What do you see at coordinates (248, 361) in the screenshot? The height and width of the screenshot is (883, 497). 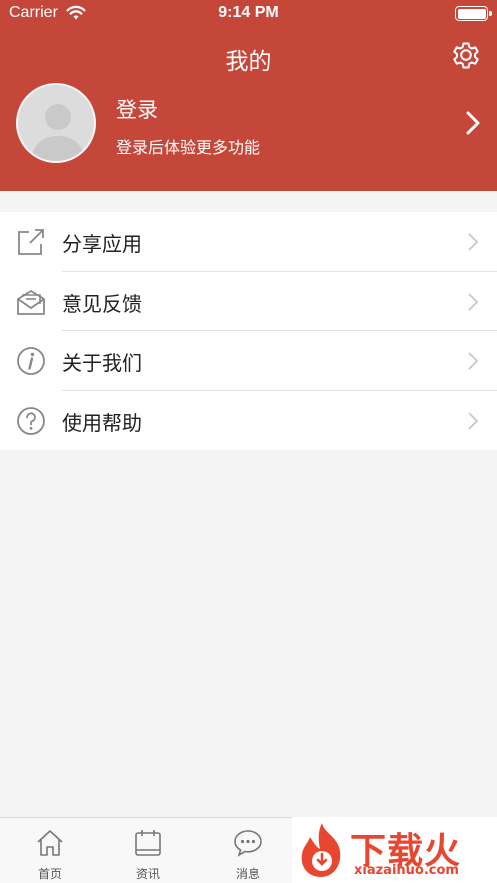 I see `menu-item-about: 关于我们` at bounding box center [248, 361].